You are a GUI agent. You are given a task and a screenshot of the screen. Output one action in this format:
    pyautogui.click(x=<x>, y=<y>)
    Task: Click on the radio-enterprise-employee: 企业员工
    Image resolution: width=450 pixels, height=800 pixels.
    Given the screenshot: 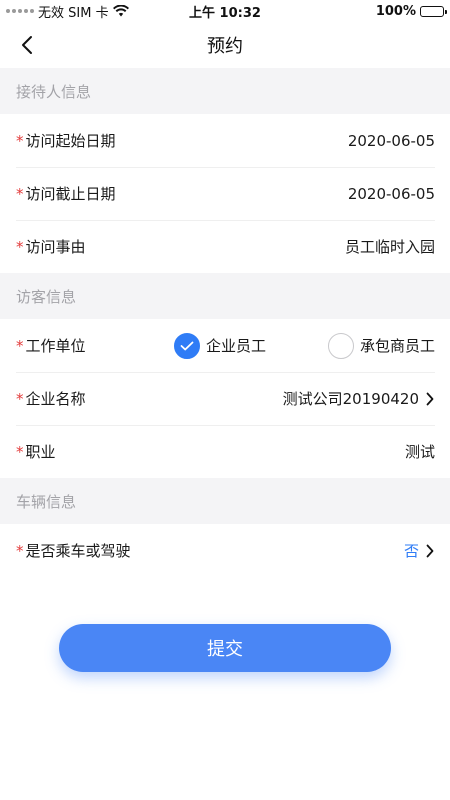 What is the action you would take?
    pyautogui.click(x=219, y=345)
    